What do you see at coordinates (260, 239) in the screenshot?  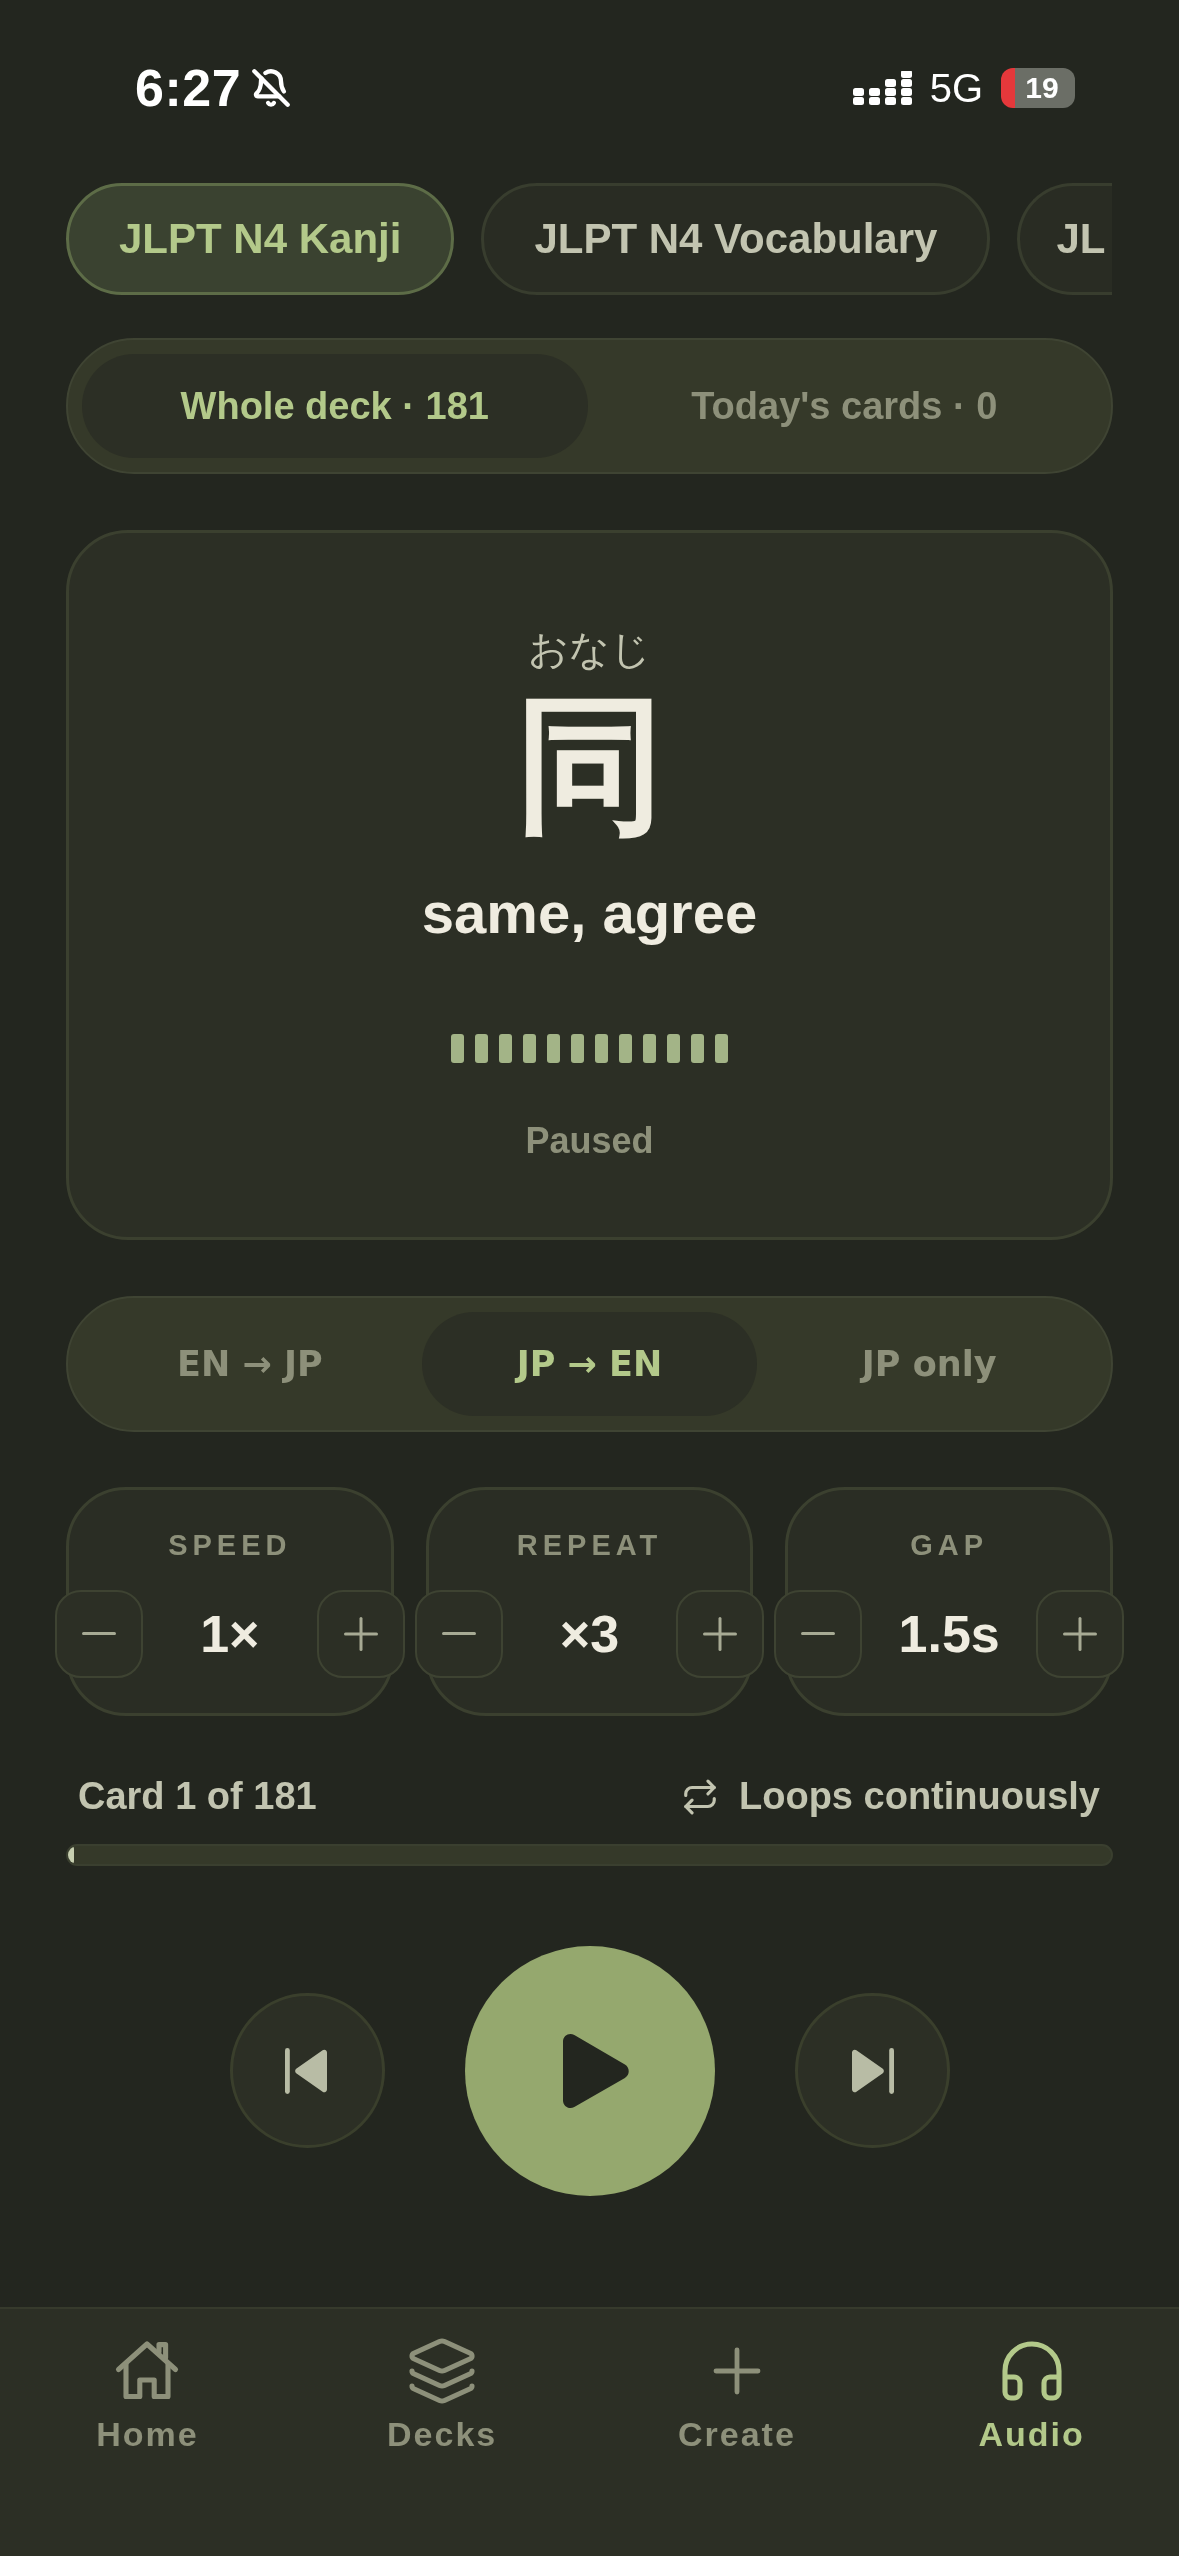 I see `deck-chip: JLPT N4 Kanji` at bounding box center [260, 239].